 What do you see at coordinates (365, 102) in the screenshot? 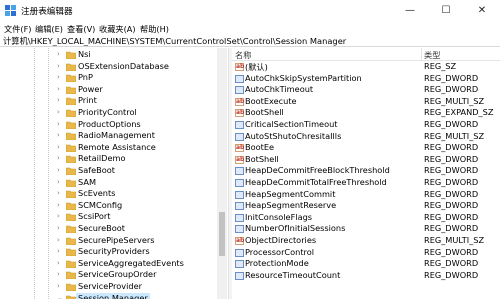
I see `value-row: ab BootExecute REG_MULTI_SZ` at bounding box center [365, 102].